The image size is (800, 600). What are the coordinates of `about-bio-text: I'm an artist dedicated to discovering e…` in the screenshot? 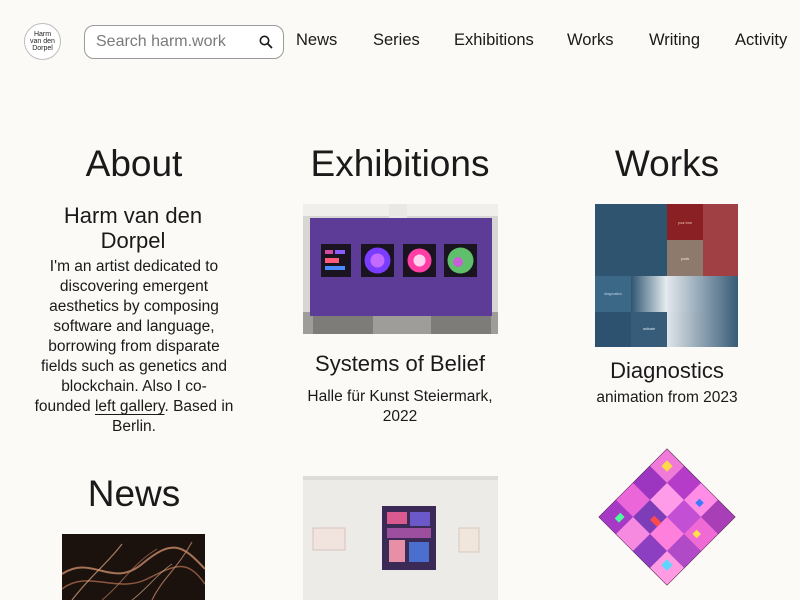 It's located at (131, 336).